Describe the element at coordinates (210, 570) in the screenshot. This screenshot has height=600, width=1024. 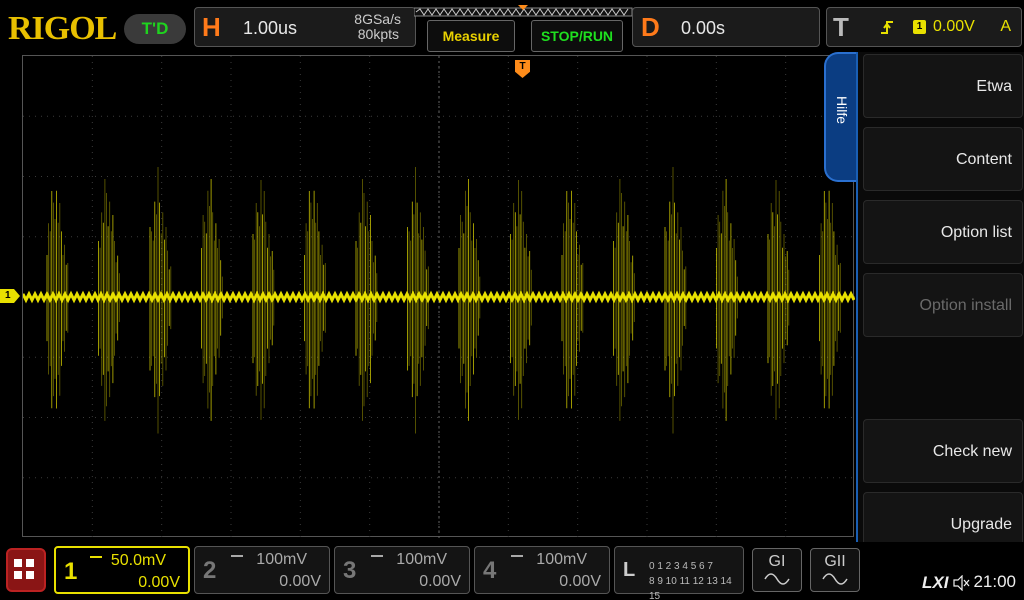
I see `channel-number: 2` at that location.